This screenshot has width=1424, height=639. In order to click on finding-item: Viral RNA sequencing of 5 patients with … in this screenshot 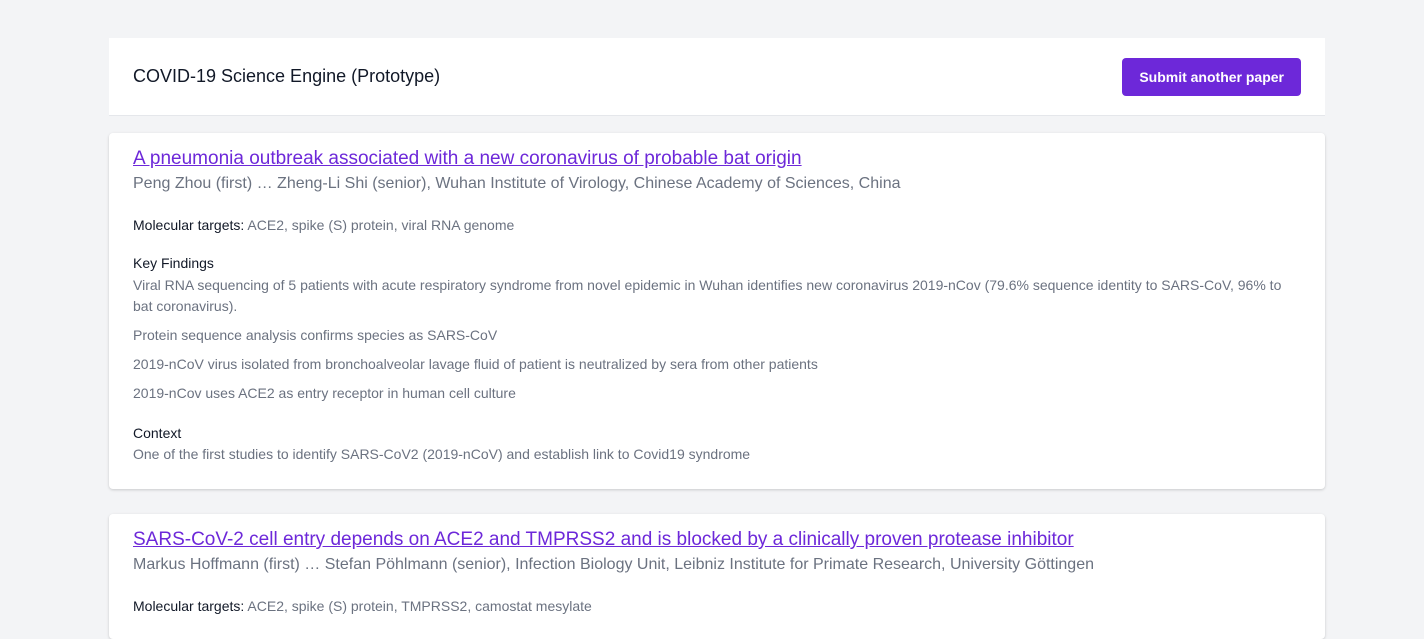, I will do `click(707, 295)`.